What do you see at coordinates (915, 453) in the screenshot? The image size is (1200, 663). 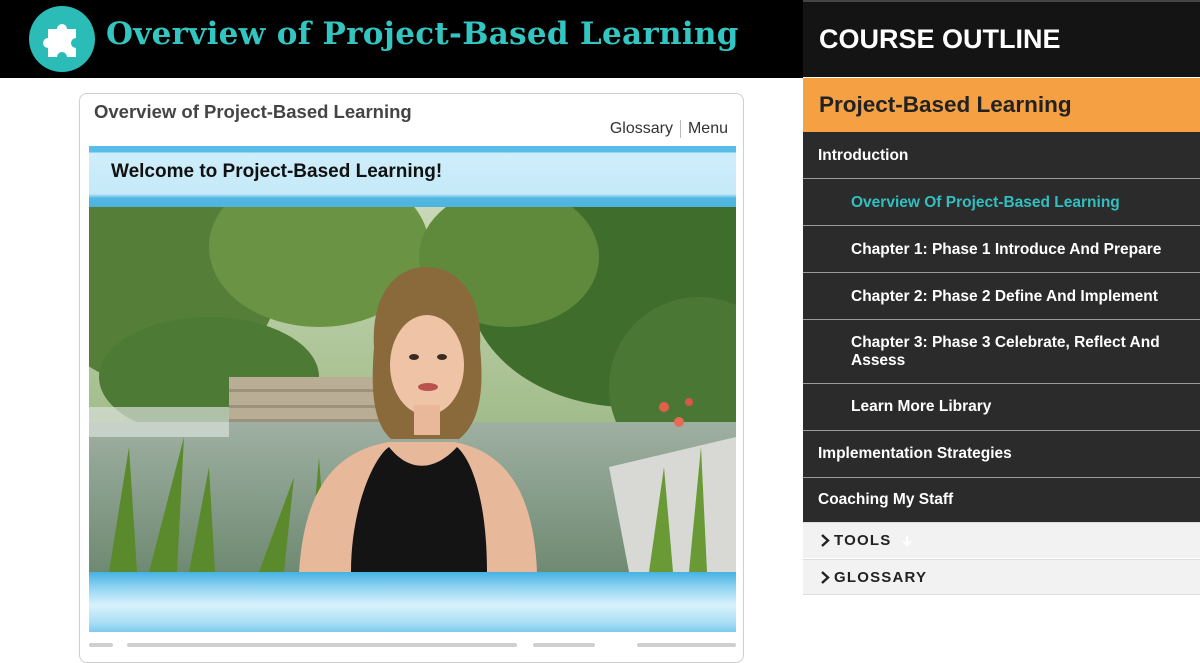 I see `outline-item-label: Implementation Strategies` at bounding box center [915, 453].